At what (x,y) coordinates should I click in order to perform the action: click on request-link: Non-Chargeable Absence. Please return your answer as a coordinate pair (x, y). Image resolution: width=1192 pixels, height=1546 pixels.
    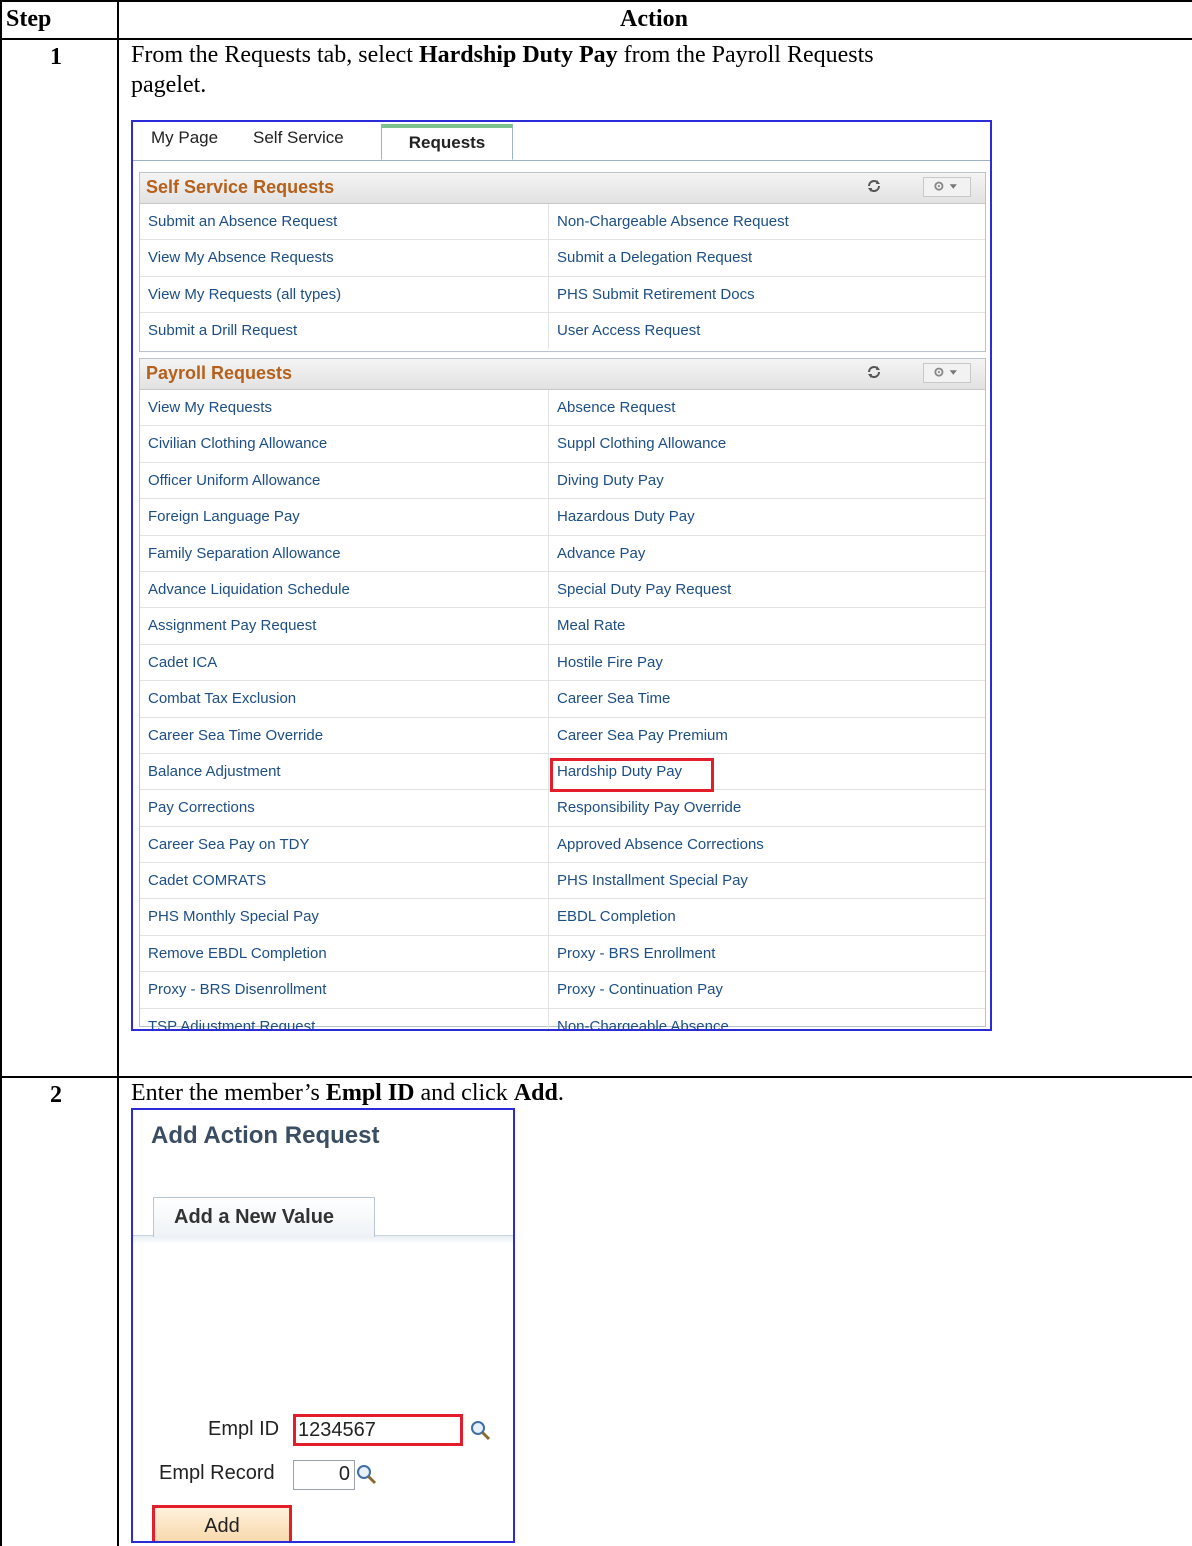
    Looking at the image, I should click on (768, 1019).